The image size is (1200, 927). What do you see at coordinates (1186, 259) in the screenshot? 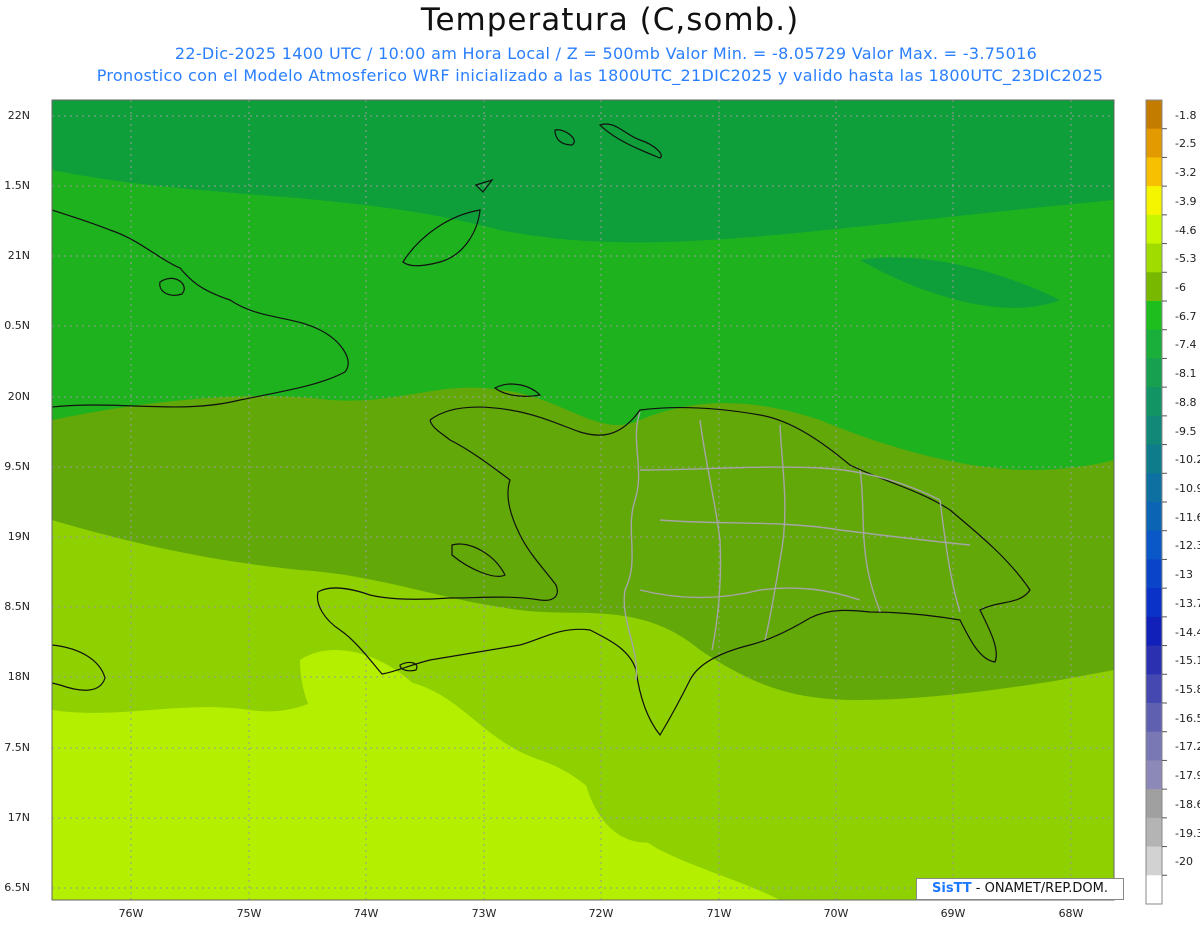
I see `colorbar-label: -5.3` at bounding box center [1186, 259].